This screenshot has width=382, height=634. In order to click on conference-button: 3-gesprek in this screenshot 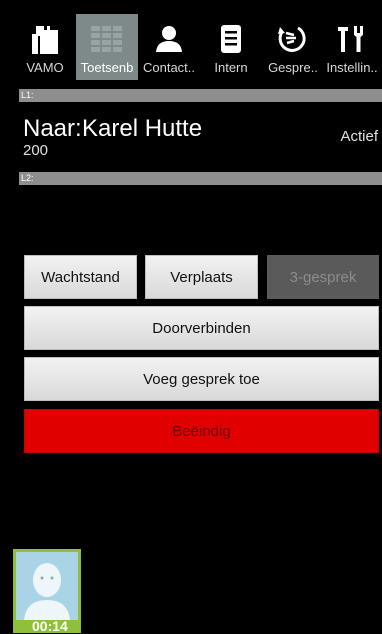, I will do `click(323, 277)`.